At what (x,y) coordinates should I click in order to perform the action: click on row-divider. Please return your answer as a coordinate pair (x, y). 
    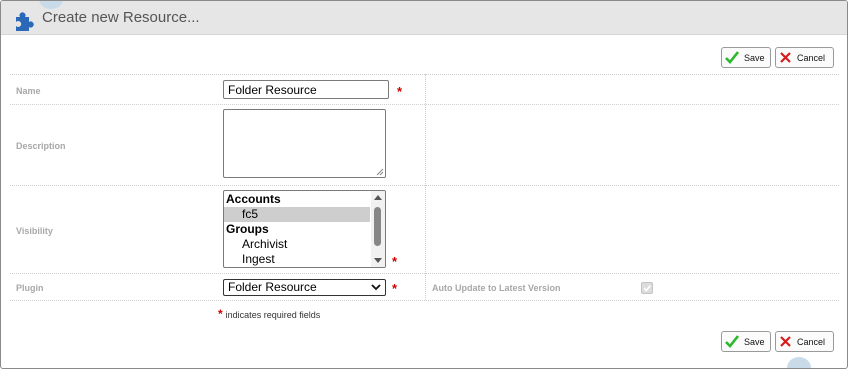
    Looking at the image, I should click on (424, 300).